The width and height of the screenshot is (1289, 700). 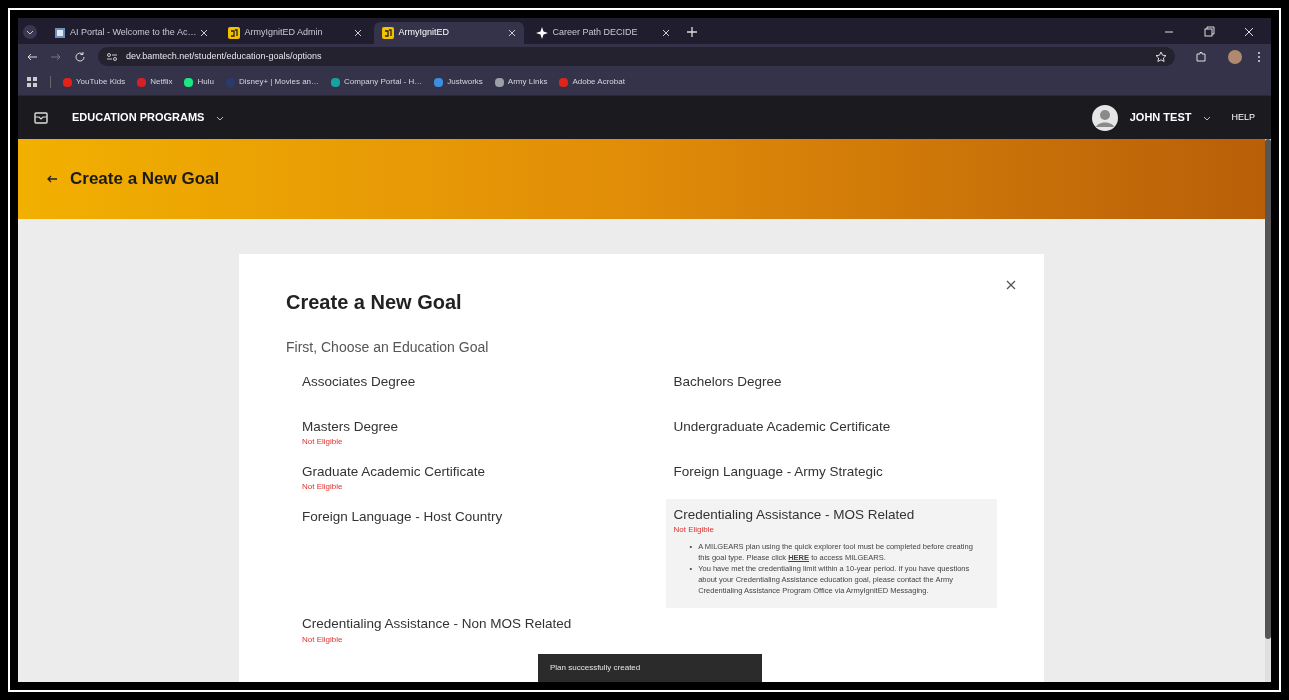 I want to click on goal-option: Masters Degree Not Eligible, so click(x=460, y=433).